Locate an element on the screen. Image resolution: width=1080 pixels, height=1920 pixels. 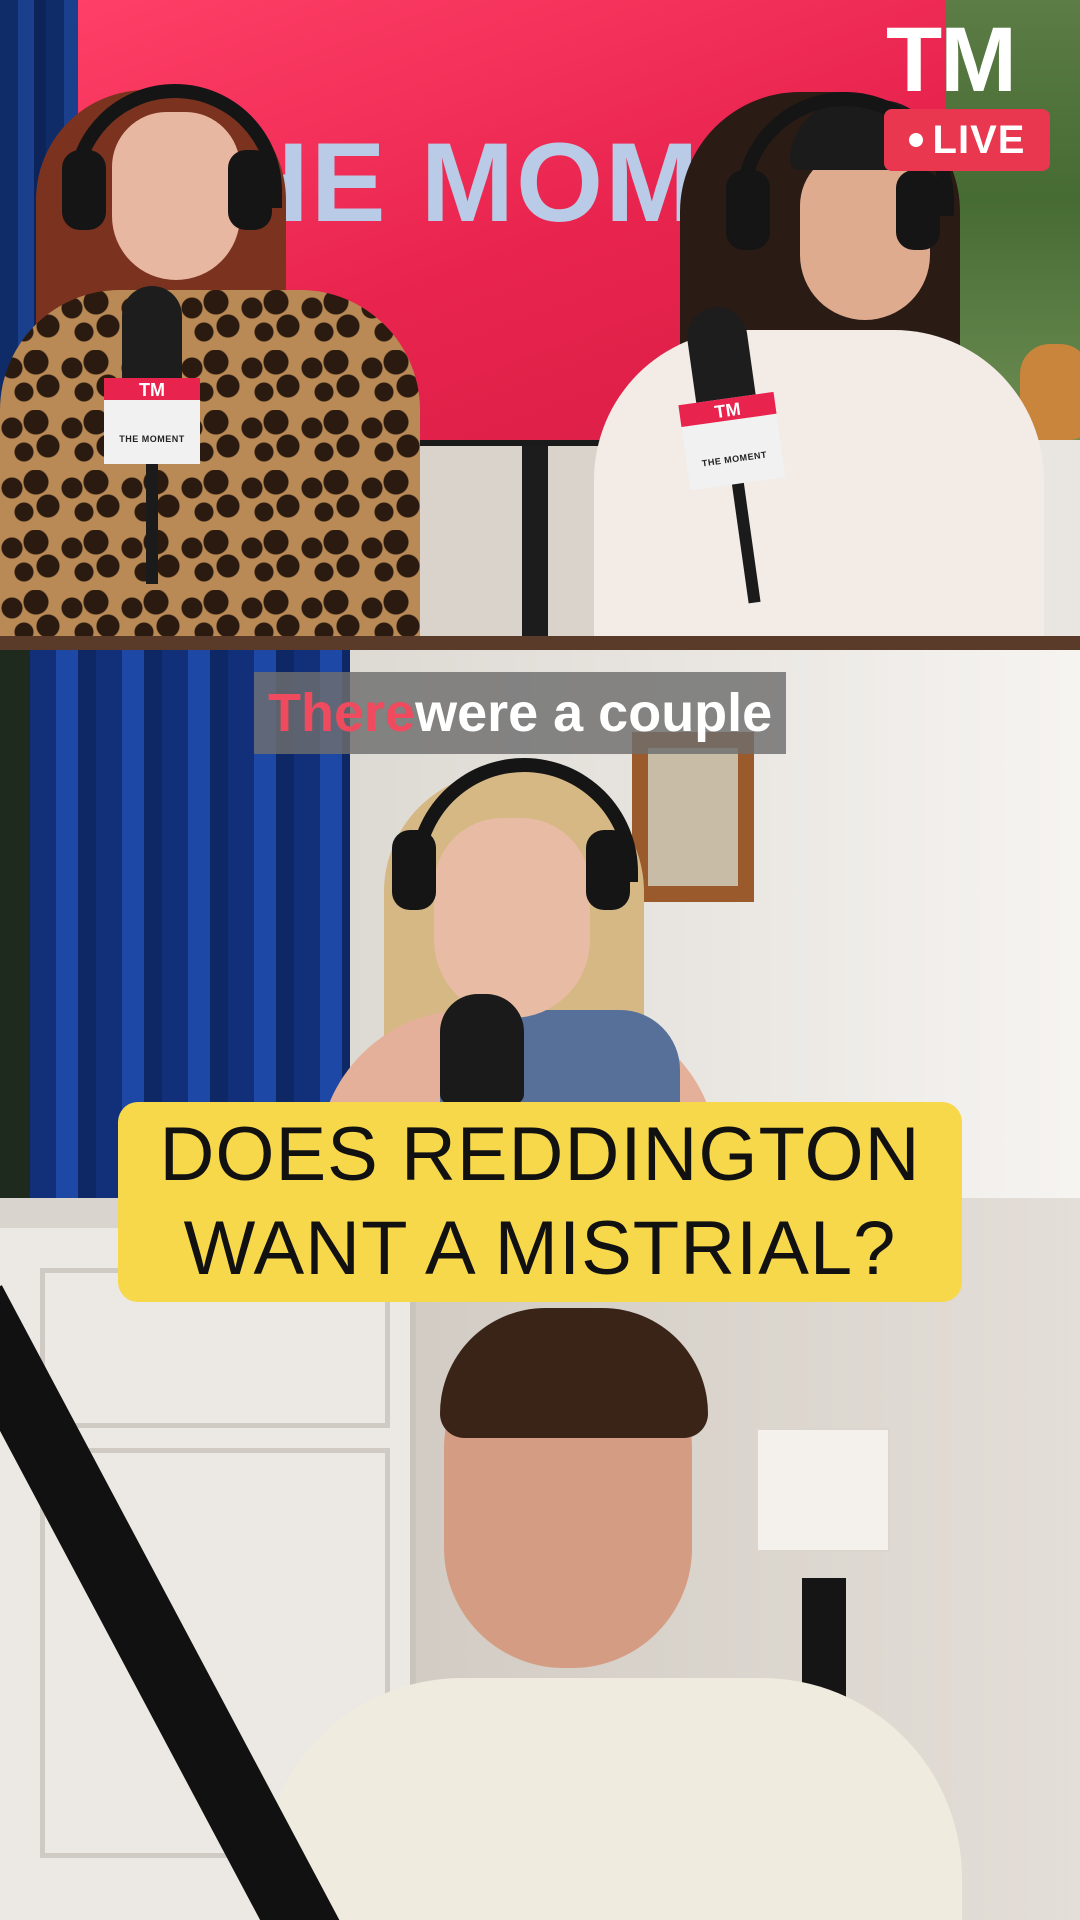
headline-banner: DOES REDDINGTON WANT A MISTRIAL? is located at coordinates (540, 1202).